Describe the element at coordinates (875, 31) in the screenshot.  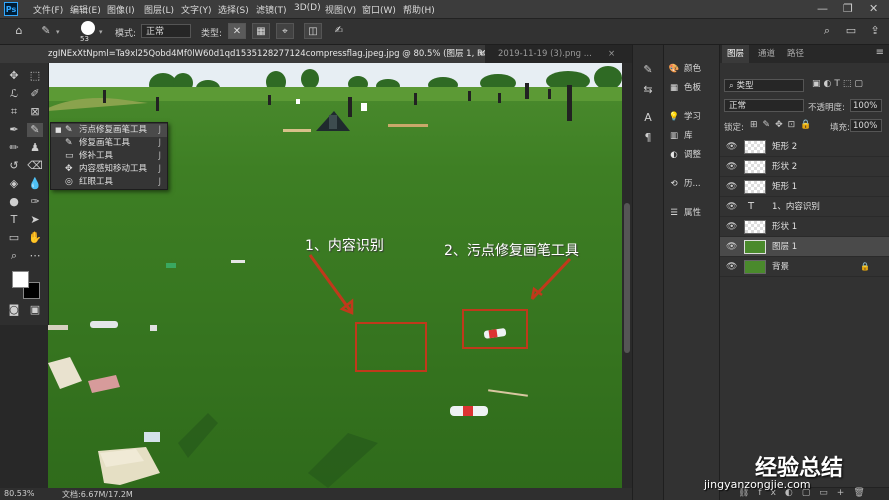
I see `share-icon: ⇪` at that location.